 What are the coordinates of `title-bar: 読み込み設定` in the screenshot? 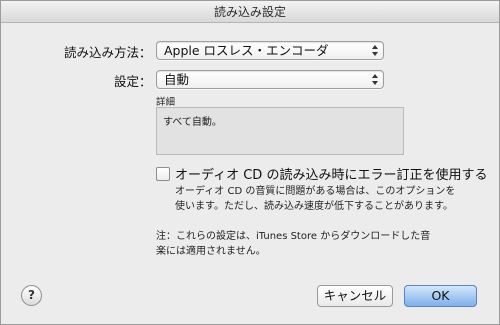 It's located at (250, 12).